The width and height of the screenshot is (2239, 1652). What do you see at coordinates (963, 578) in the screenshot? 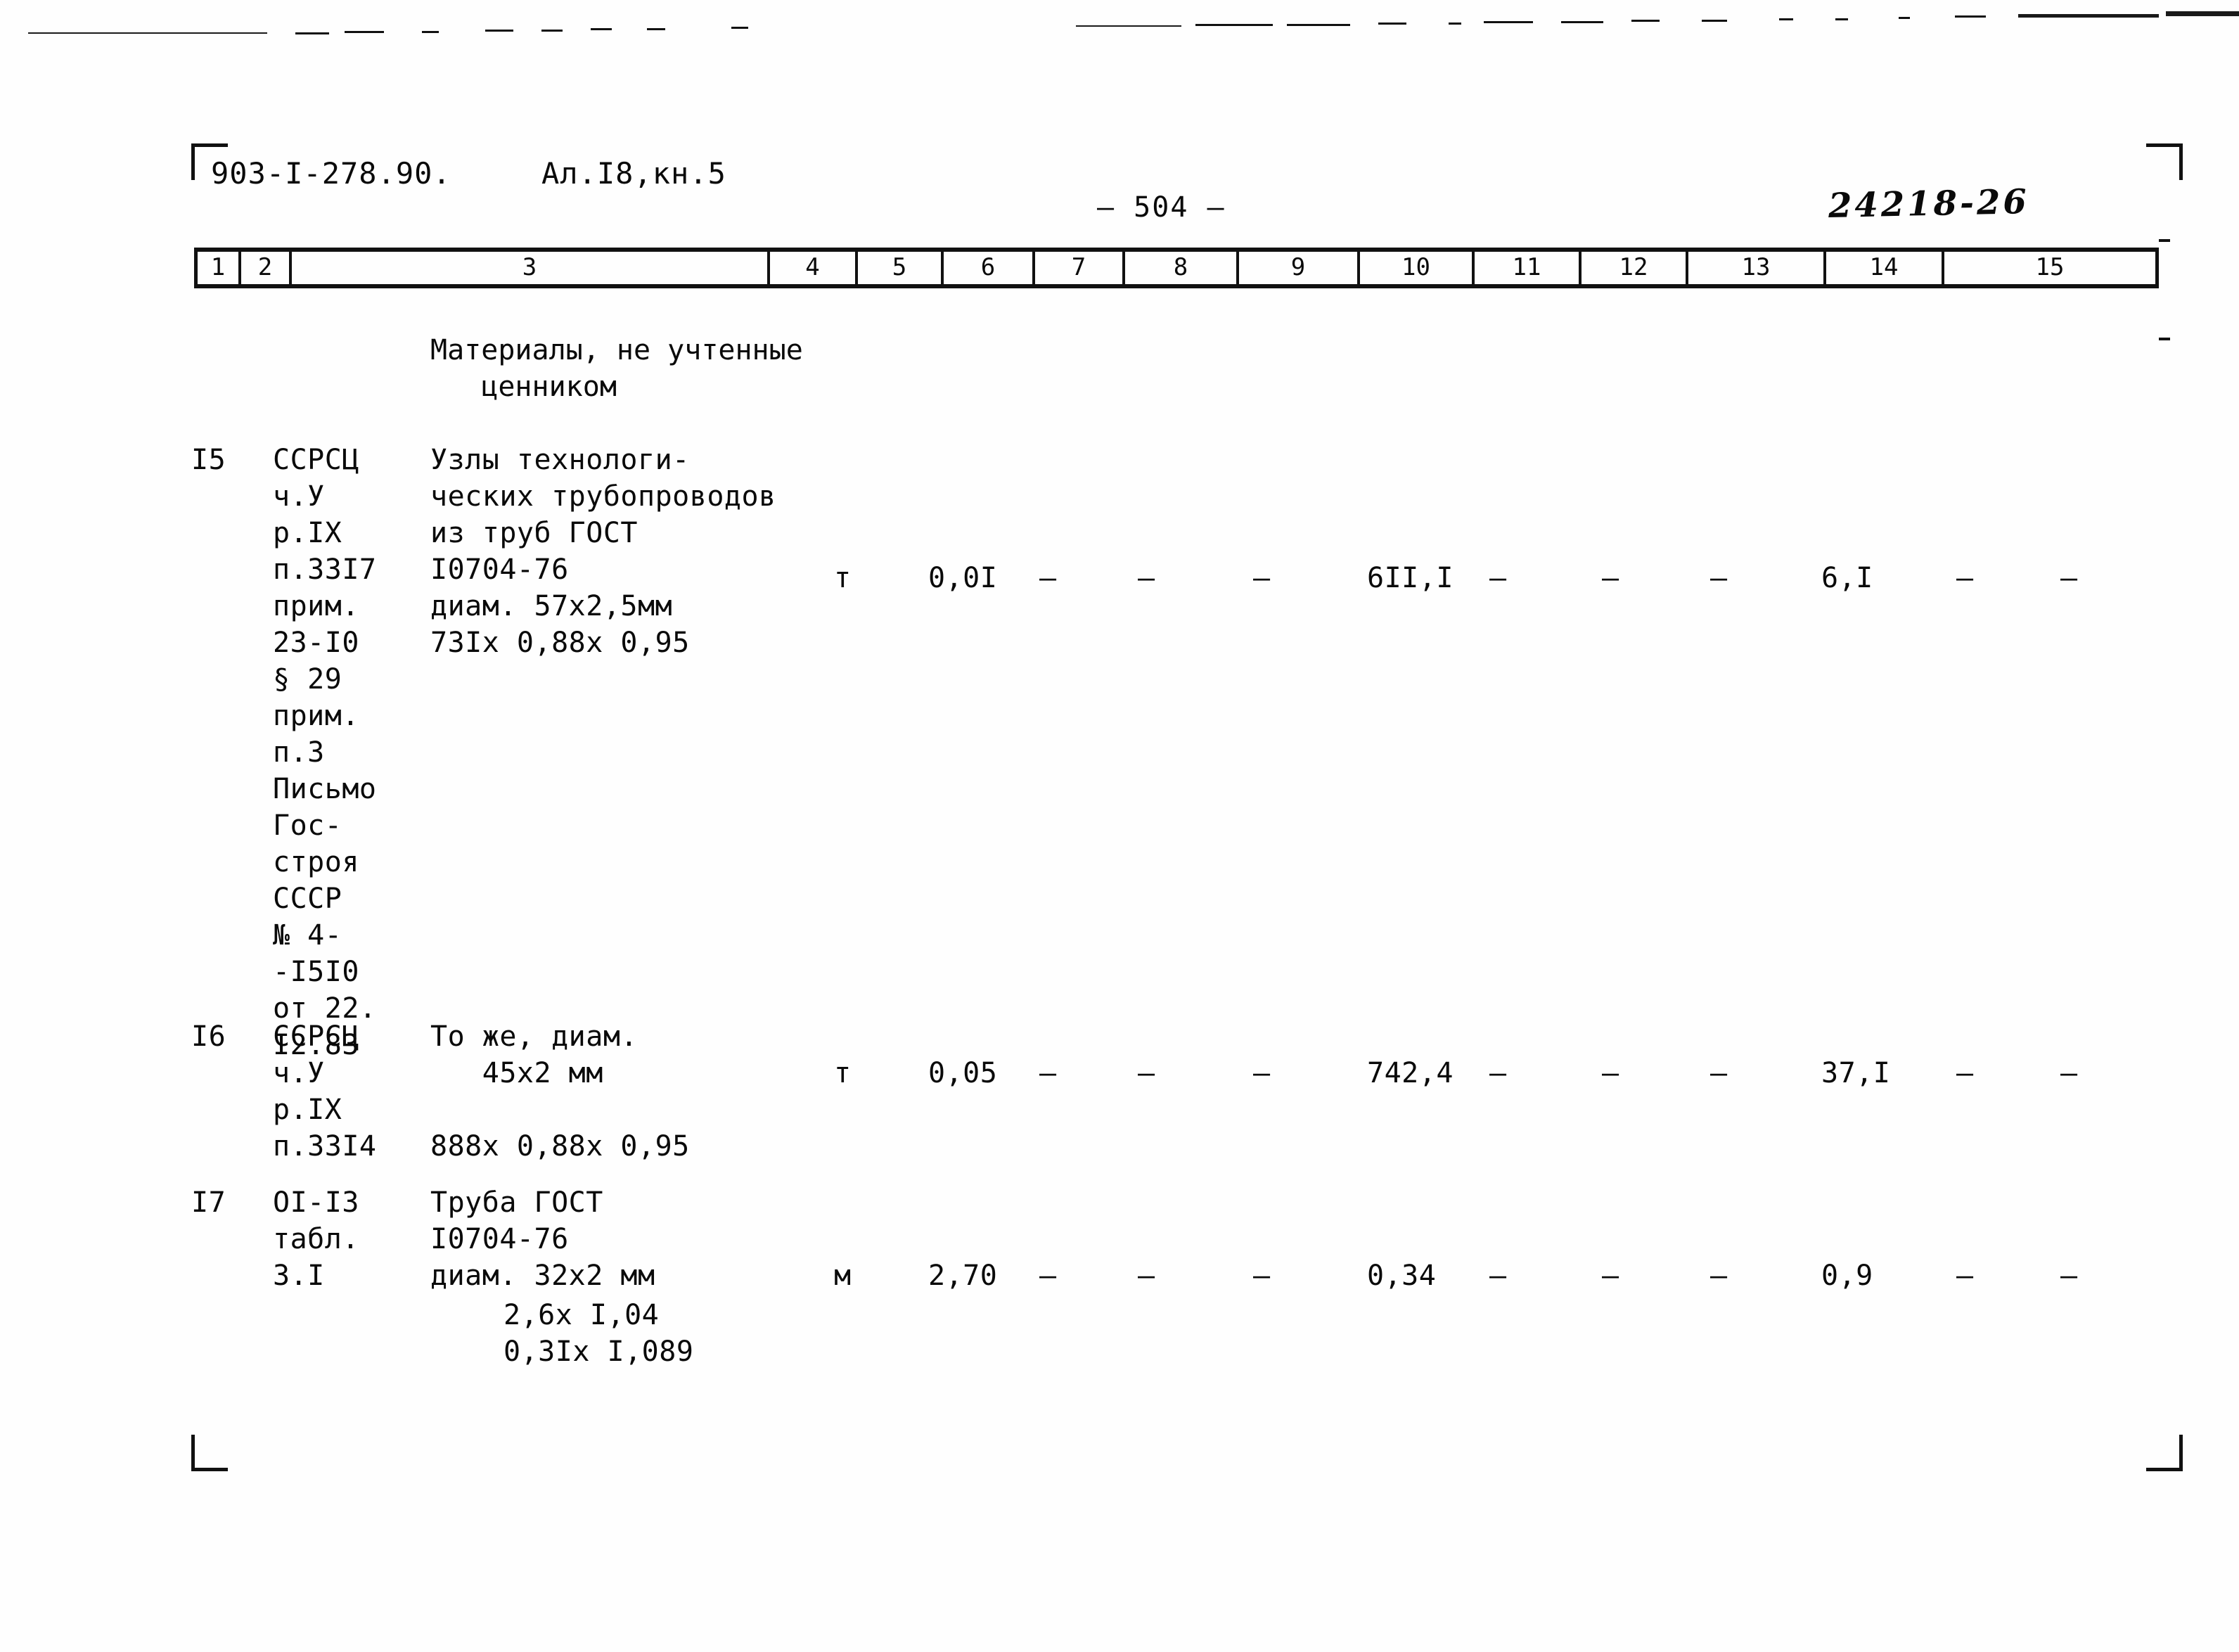
I see `row-col-5: 0,0I` at bounding box center [963, 578].